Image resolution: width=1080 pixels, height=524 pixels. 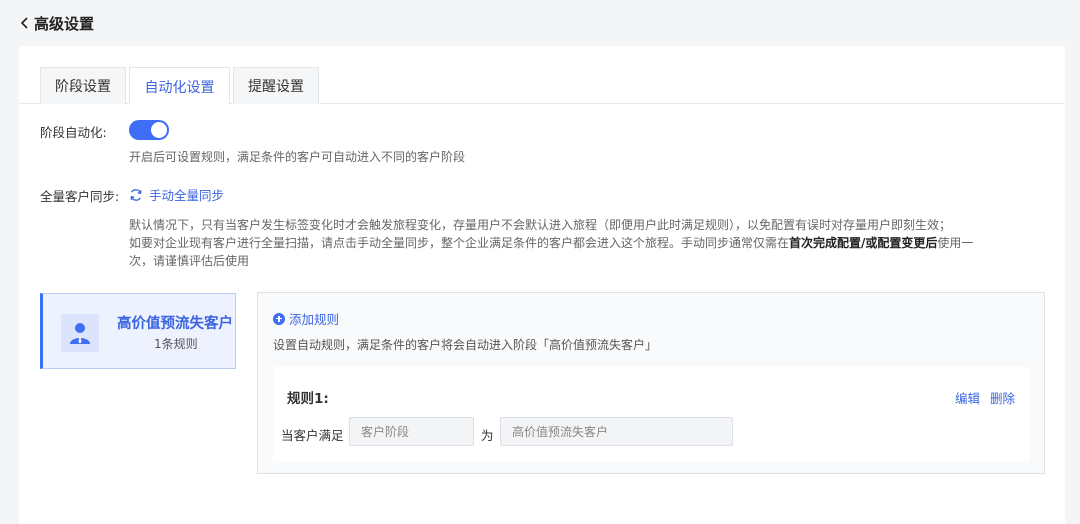 What do you see at coordinates (80, 196) in the screenshot?
I see `full-sync-label: 全量客户同步:` at bounding box center [80, 196].